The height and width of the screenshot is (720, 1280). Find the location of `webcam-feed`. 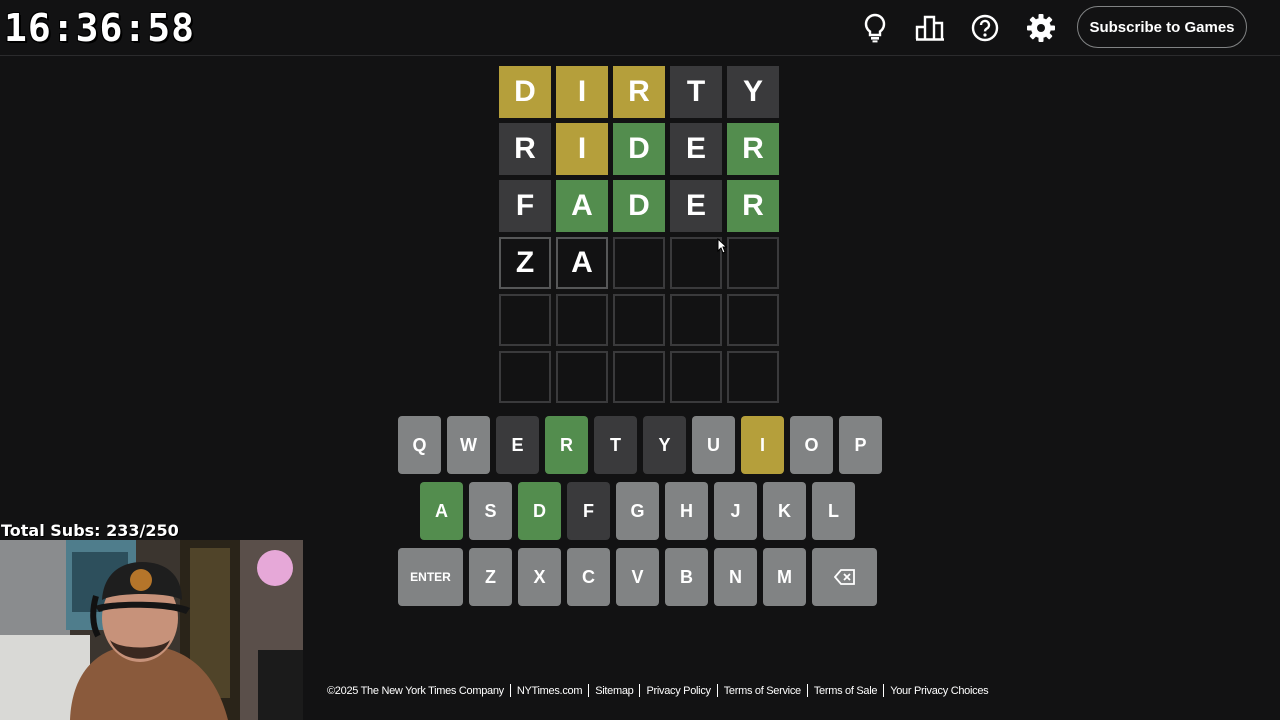

webcam-feed is located at coordinates (151, 630).